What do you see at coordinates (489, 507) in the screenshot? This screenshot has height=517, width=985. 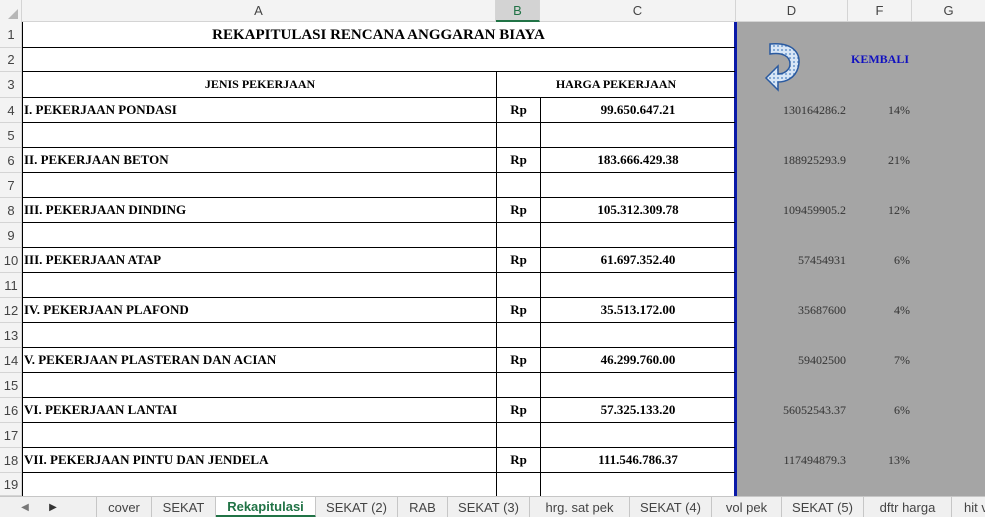 I see `sheet-tab-sekat-3: SEKAT (3)` at bounding box center [489, 507].